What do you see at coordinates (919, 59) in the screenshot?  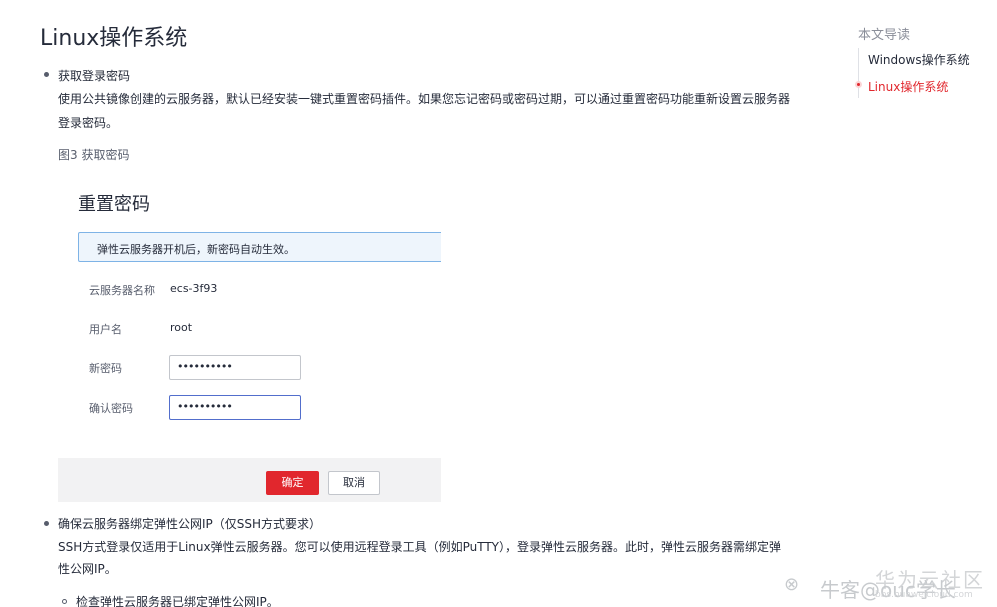 I see `toc-item-windows: Windows操作系统` at bounding box center [919, 59].